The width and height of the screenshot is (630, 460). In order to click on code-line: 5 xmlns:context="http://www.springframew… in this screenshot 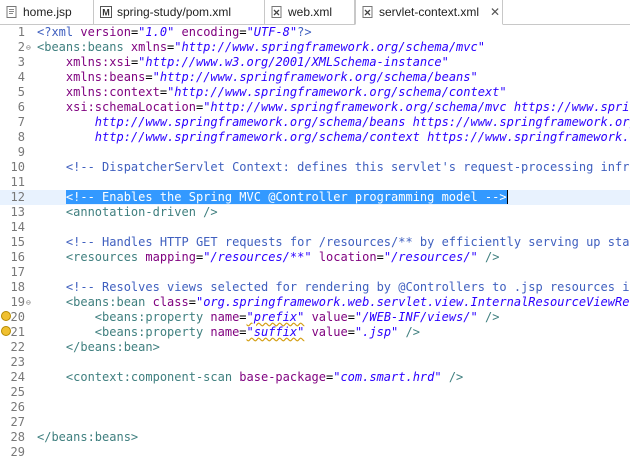, I will do `click(315, 92)`.